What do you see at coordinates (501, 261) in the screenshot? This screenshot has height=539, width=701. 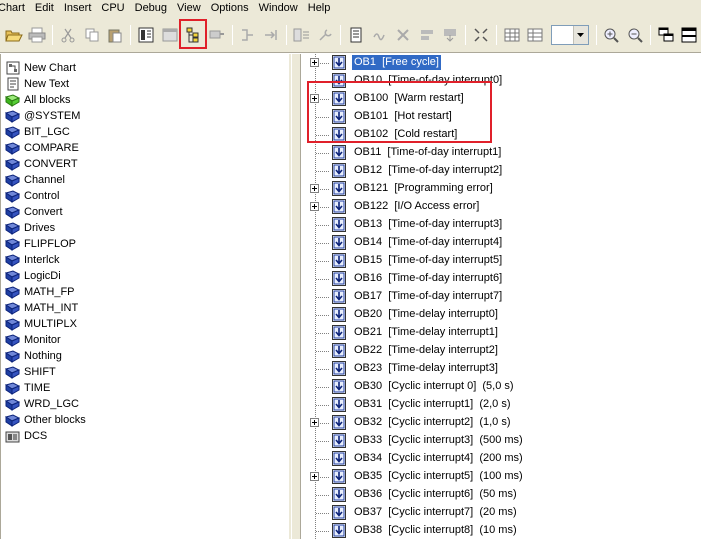 I see `ob-tree-row: OB15 [Time-of-day interrupt5]` at bounding box center [501, 261].